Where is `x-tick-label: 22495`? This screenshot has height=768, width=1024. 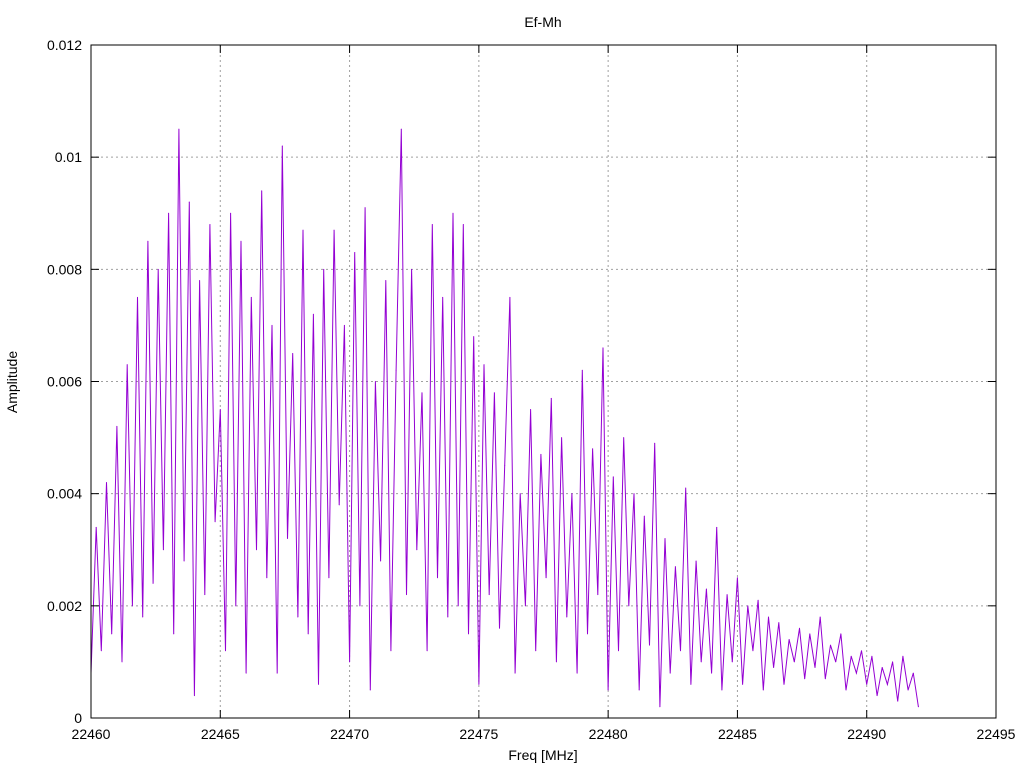 x-tick-label: 22495 is located at coordinates (996, 734).